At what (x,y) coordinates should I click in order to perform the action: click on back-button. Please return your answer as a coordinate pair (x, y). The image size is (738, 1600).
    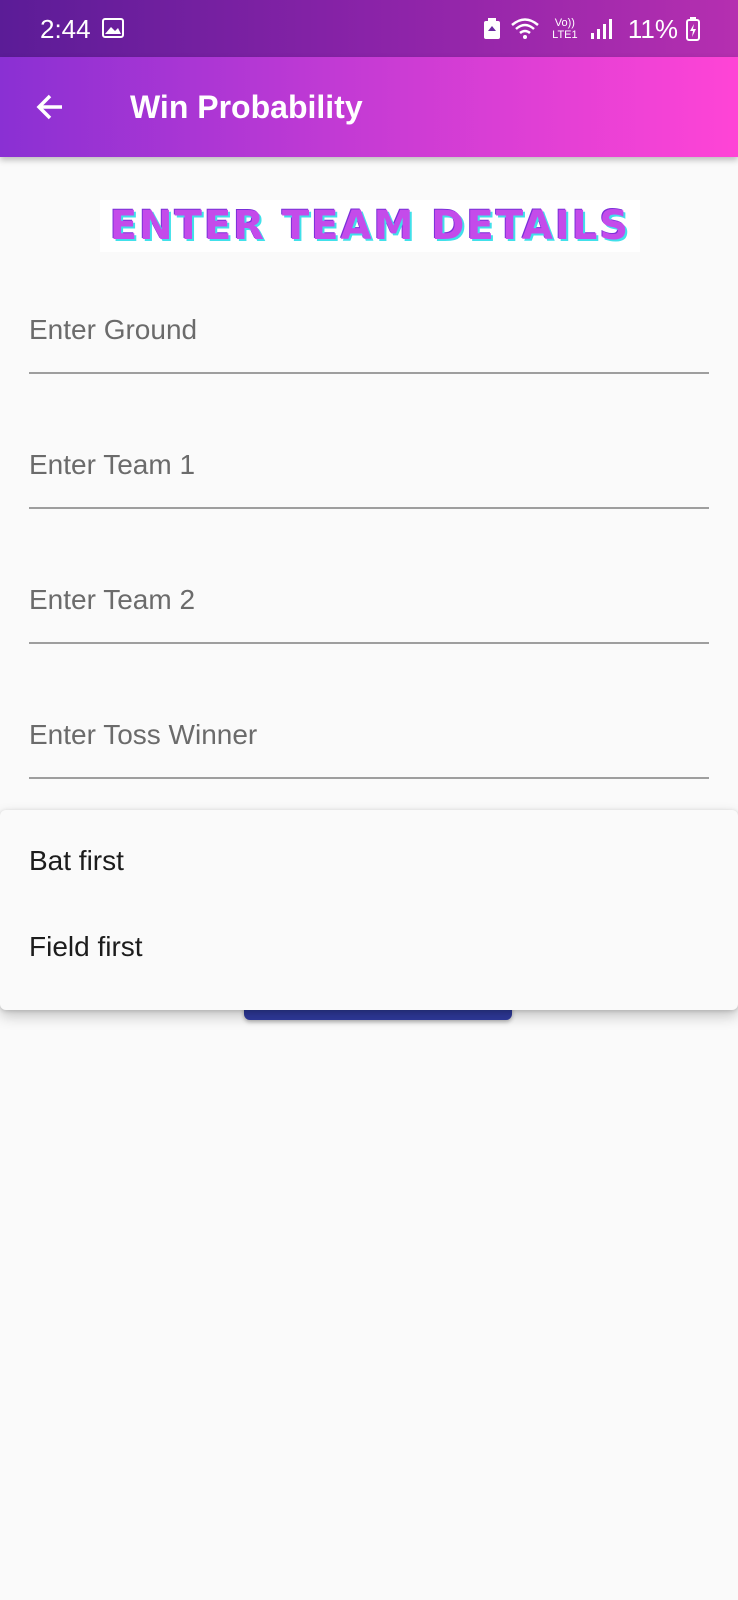
    Looking at the image, I should click on (50, 107).